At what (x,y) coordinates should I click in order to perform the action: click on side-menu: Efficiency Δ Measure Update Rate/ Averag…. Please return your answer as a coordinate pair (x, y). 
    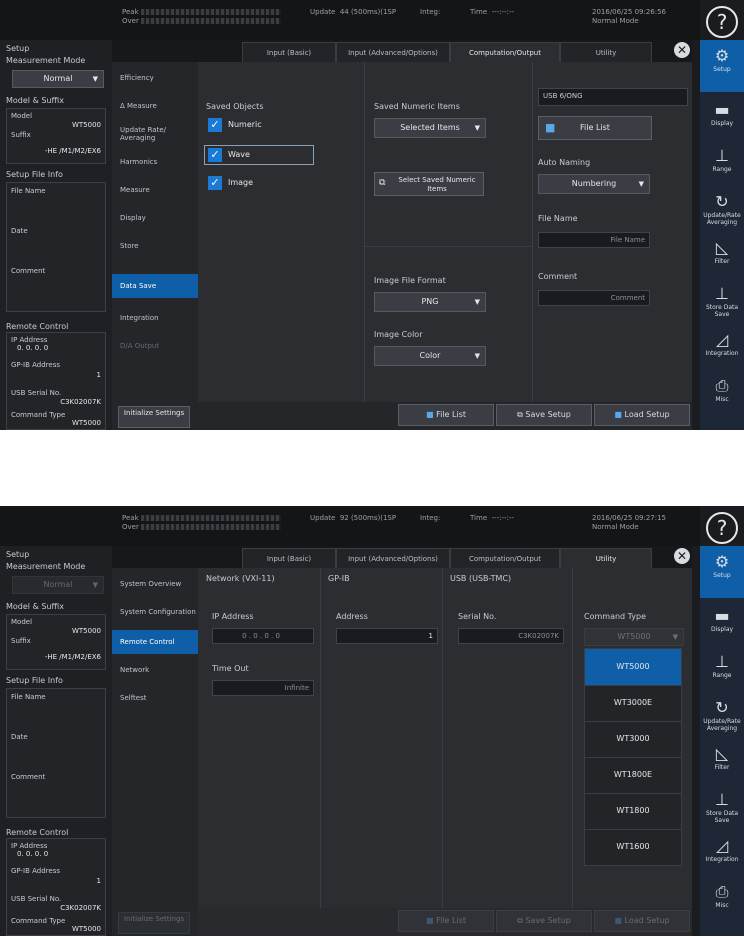
    Looking at the image, I should click on (155, 246).